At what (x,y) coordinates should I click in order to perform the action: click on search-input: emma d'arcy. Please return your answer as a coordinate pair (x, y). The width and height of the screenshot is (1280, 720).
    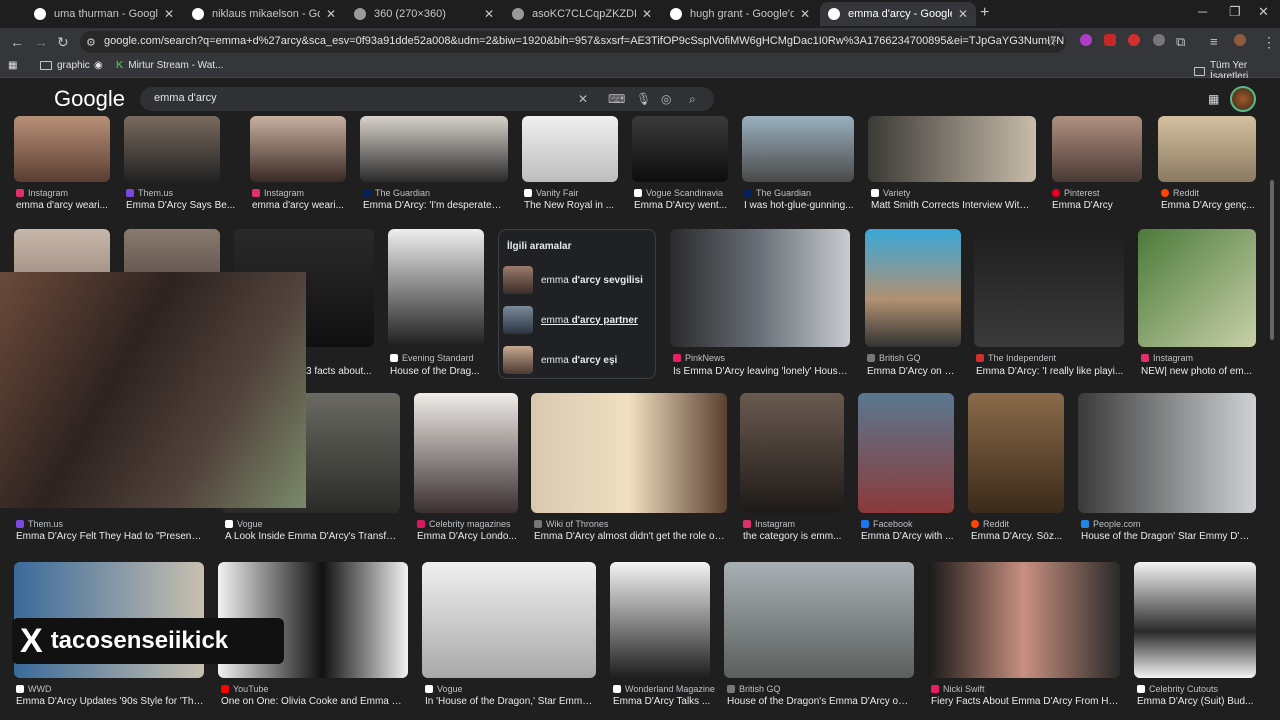
    Looking at the image, I should click on (427, 99).